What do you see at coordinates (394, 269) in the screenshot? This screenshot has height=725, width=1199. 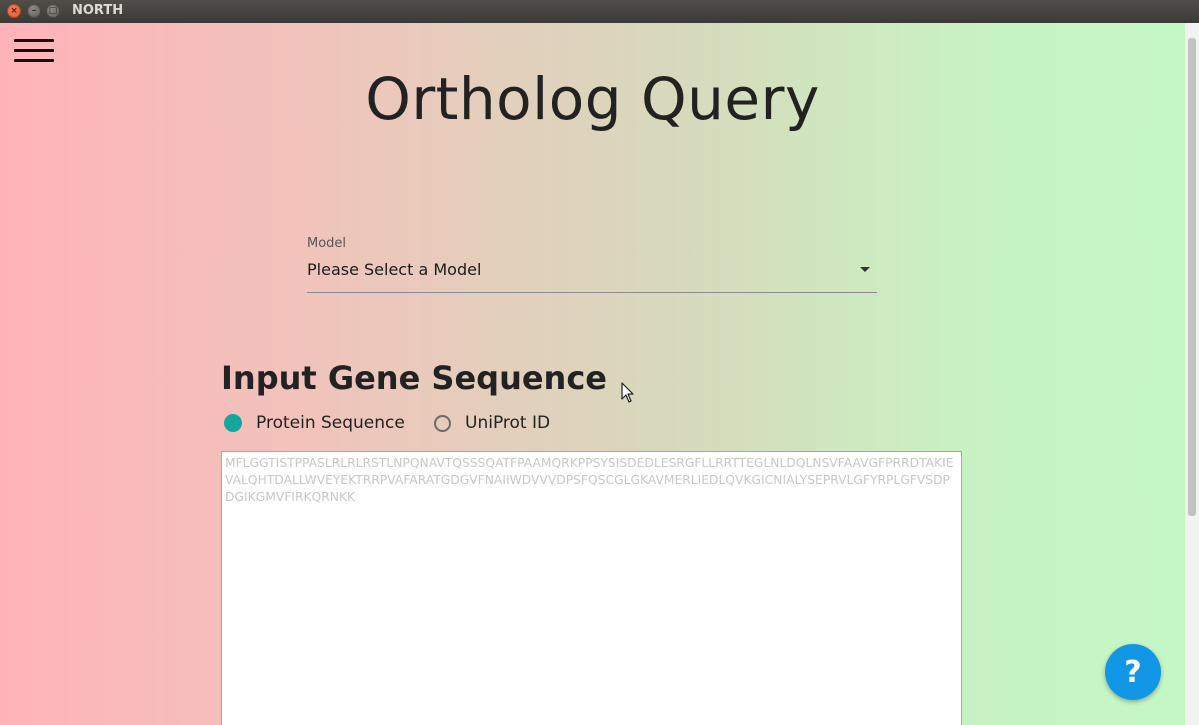 I see `model-selected-value: Please Select a Model` at bounding box center [394, 269].